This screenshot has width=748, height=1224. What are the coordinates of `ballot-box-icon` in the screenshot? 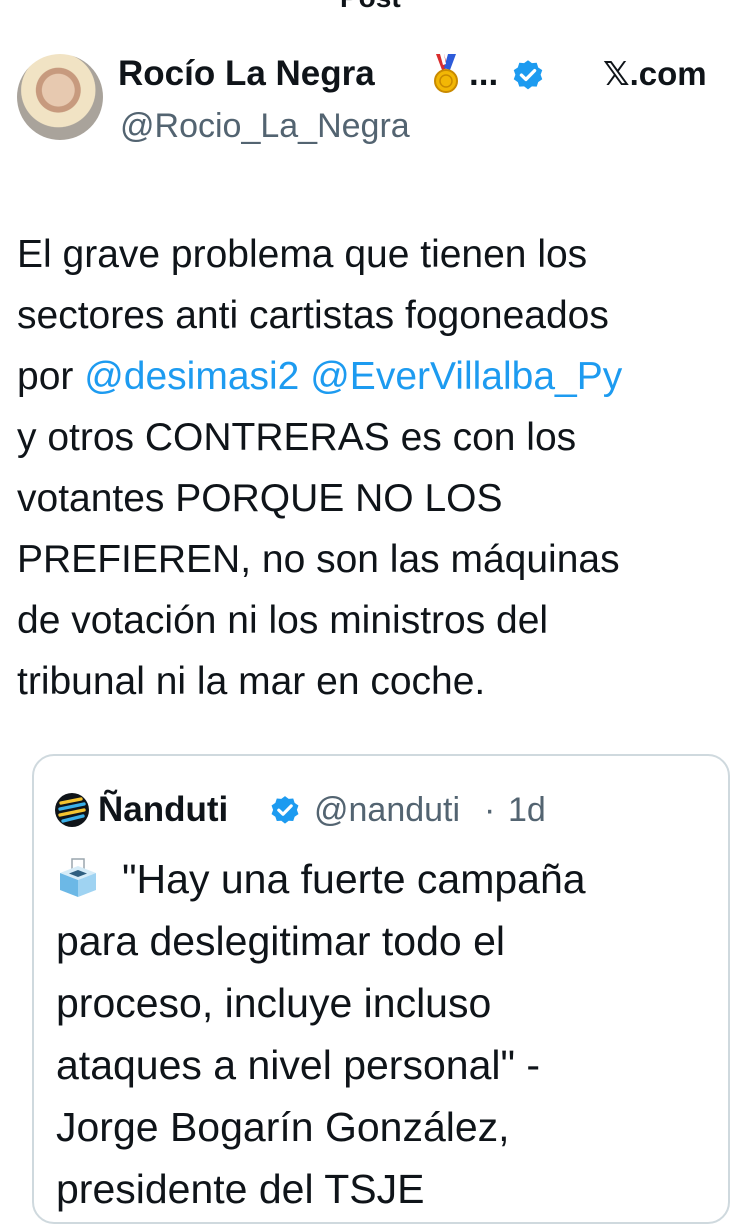 It's located at (78, 877).